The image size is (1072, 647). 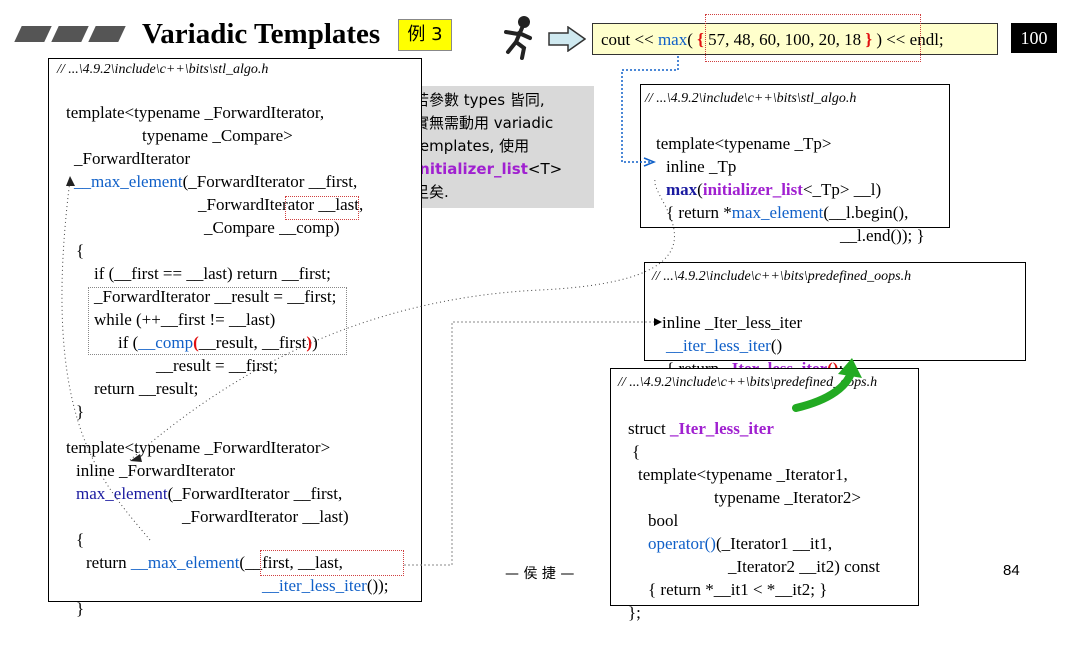 I want to click on author-footer: — 侯 捷 —, so click(x=540, y=574).